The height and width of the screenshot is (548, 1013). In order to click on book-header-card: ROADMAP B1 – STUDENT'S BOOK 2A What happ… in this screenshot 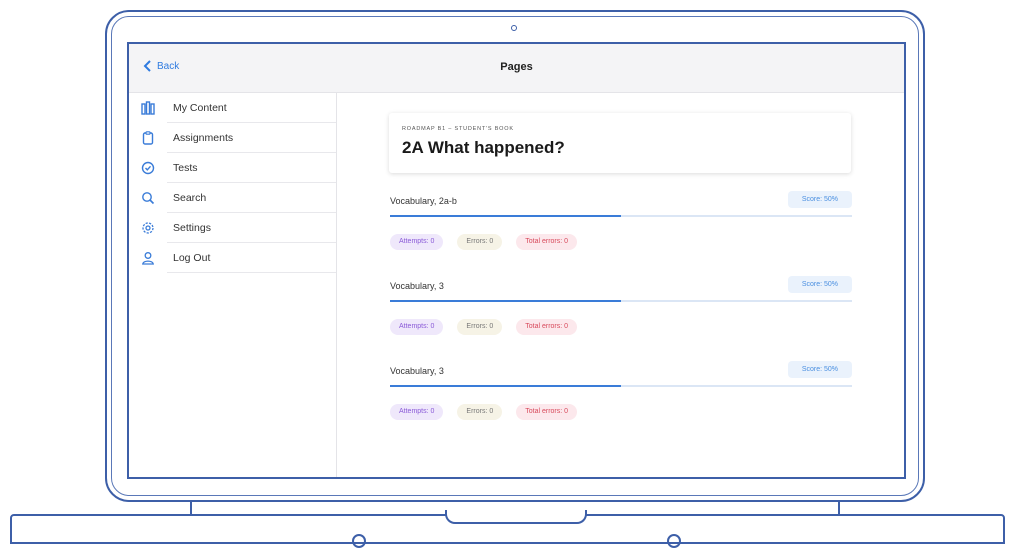, I will do `click(620, 143)`.